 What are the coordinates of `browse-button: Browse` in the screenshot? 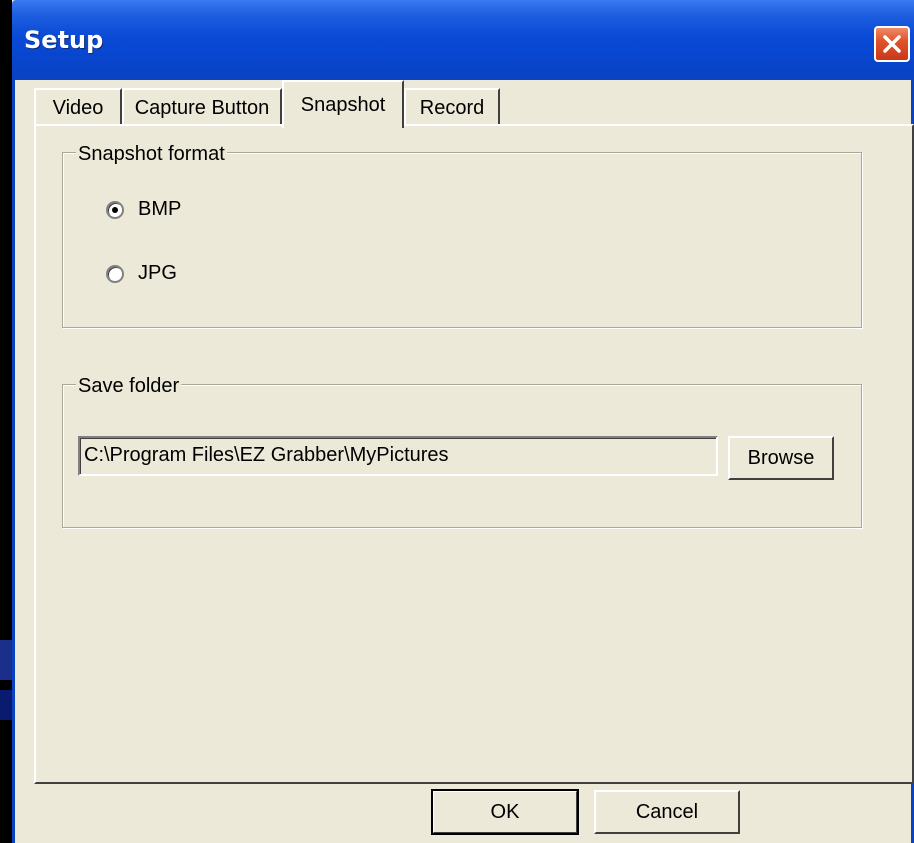 It's located at (781, 458).